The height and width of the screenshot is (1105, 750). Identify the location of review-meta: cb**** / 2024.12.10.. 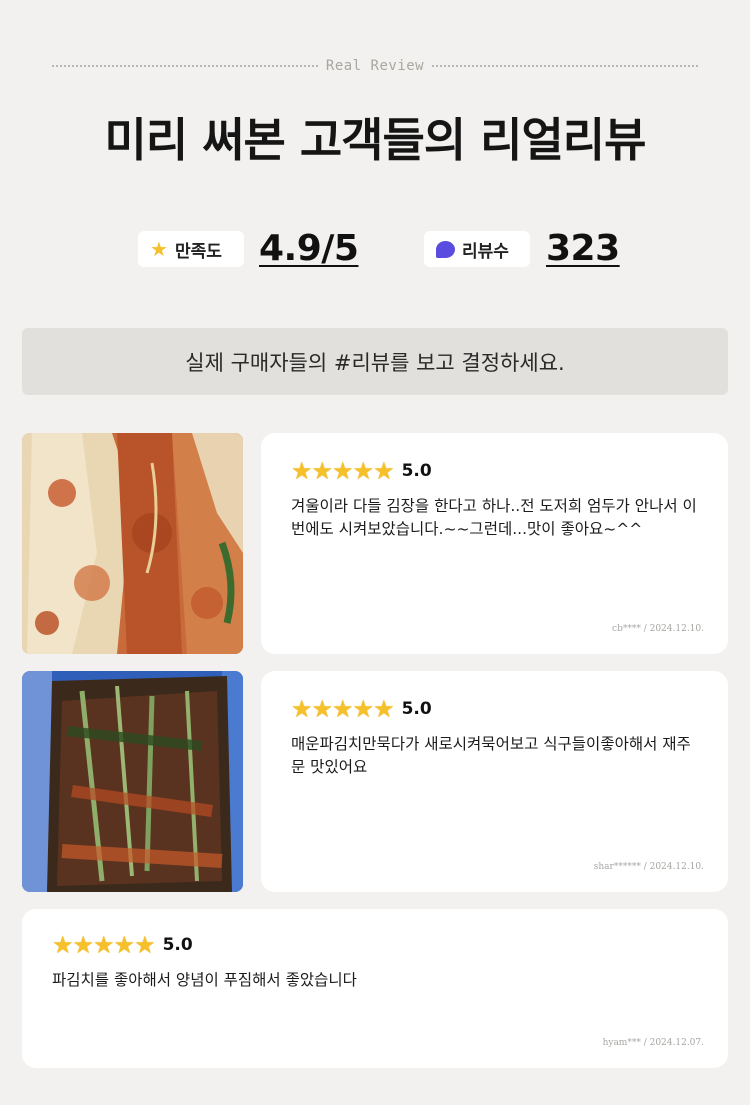
(658, 629).